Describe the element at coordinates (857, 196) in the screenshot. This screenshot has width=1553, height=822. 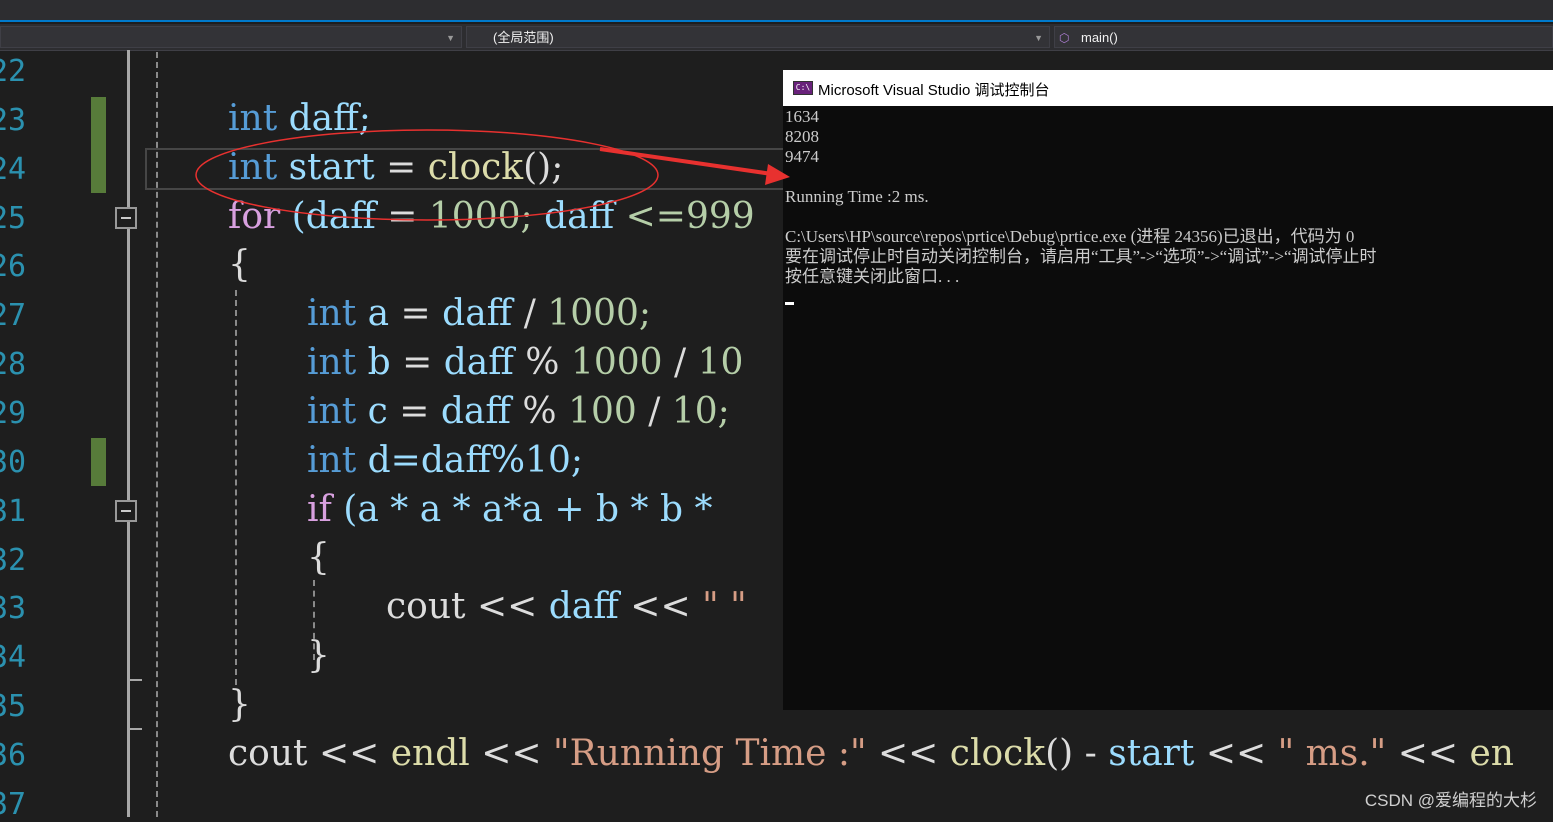
I see `console-line: Running Time :2 ms.` at that location.